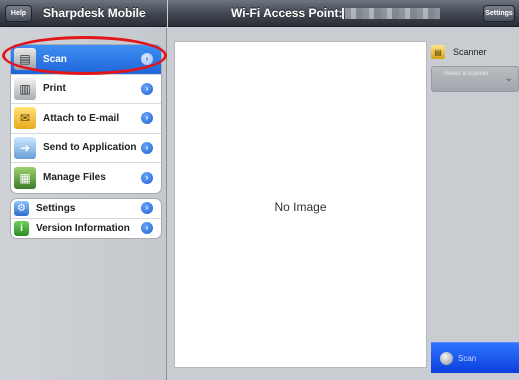 This screenshot has width=519, height=380. Describe the element at coordinates (56, 208) in the screenshot. I see `sidebar-item-label: Settings` at that location.